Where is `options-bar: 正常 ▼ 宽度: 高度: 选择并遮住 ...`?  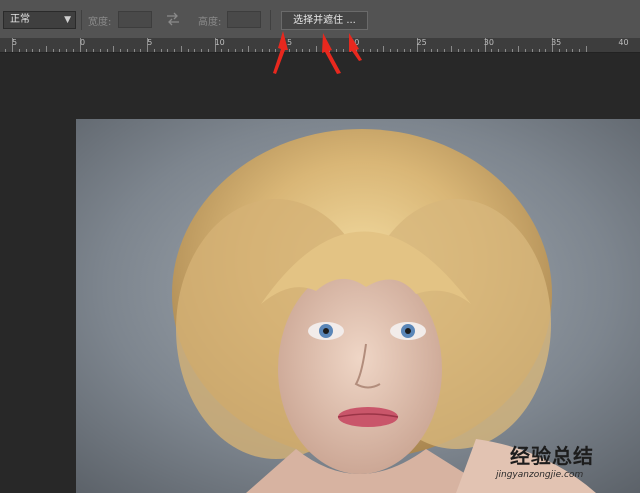 options-bar: 正常 ▼ 宽度: 高度: 选择并遮住 ... is located at coordinates (320, 19).